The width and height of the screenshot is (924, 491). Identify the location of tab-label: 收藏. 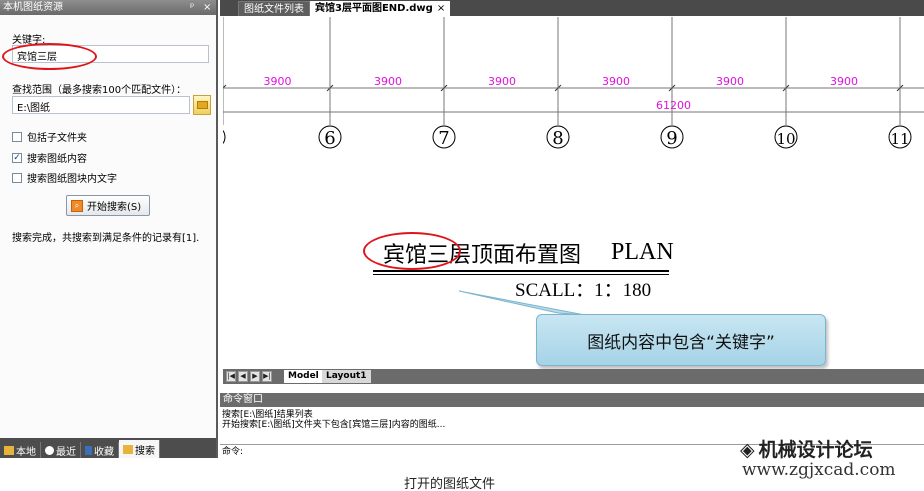
(104, 452).